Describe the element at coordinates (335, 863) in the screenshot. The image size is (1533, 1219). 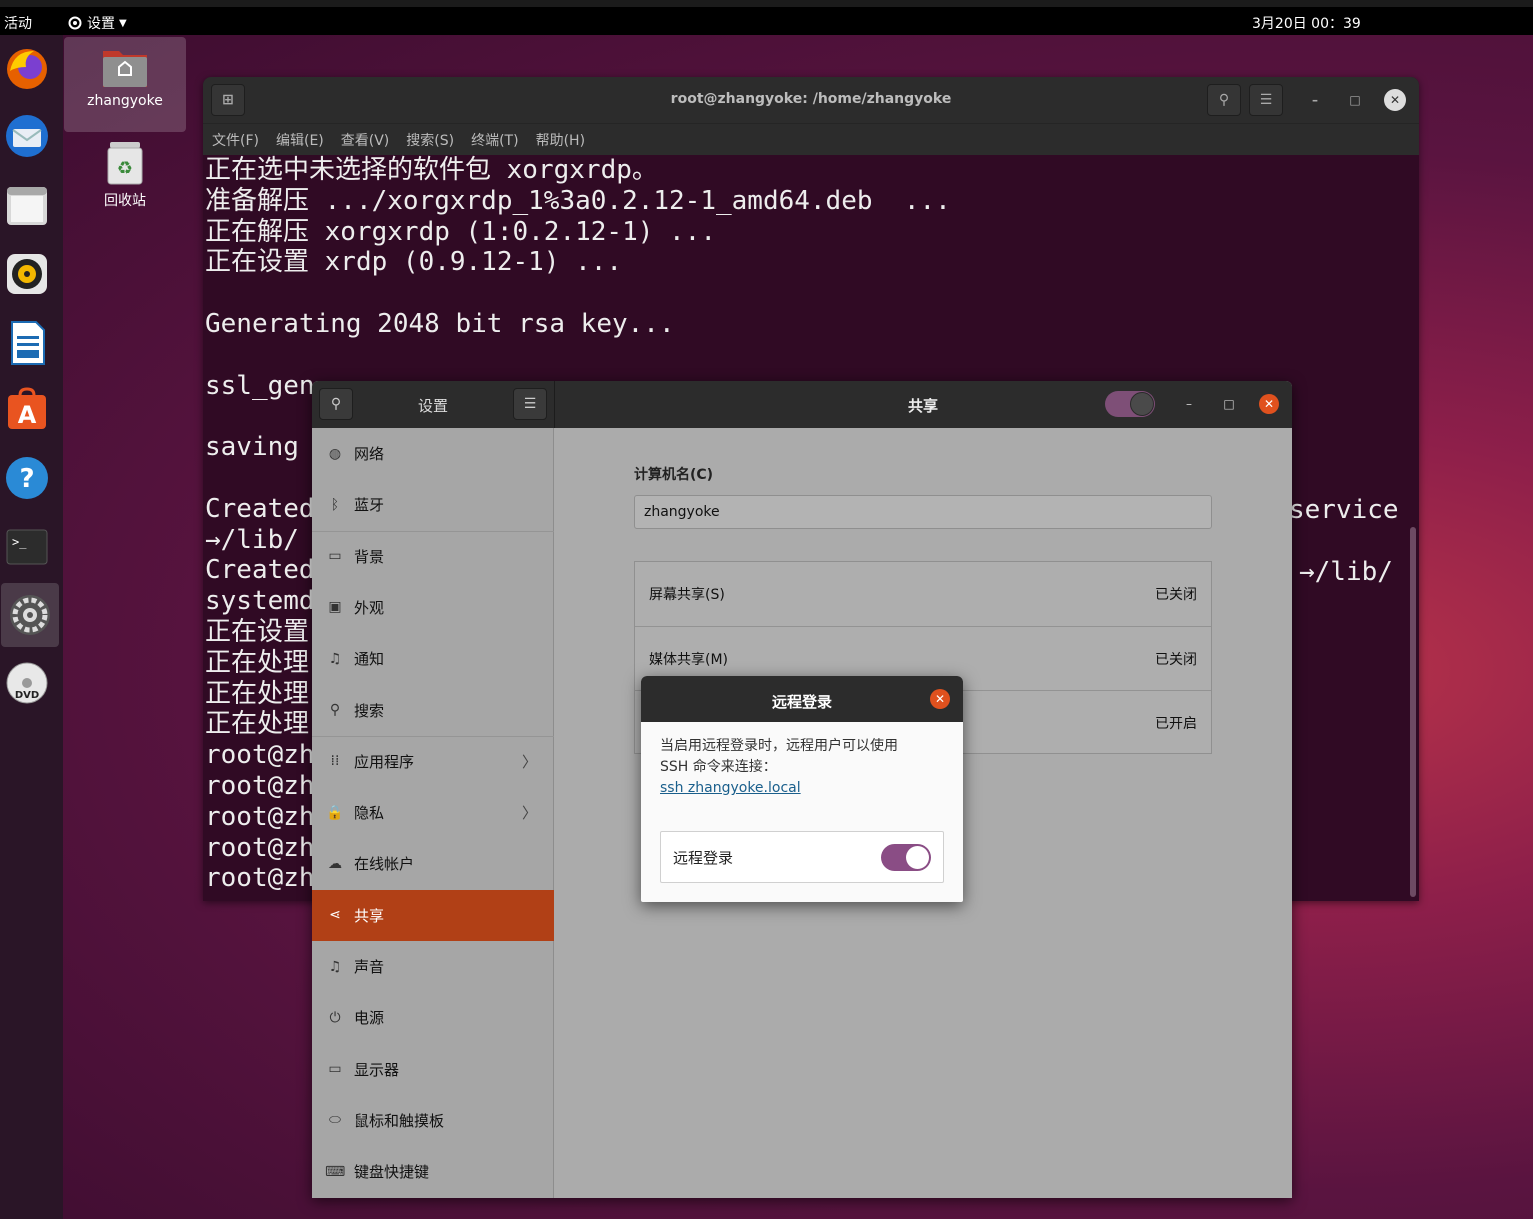
I see `cloud-icon: ☁` at that location.